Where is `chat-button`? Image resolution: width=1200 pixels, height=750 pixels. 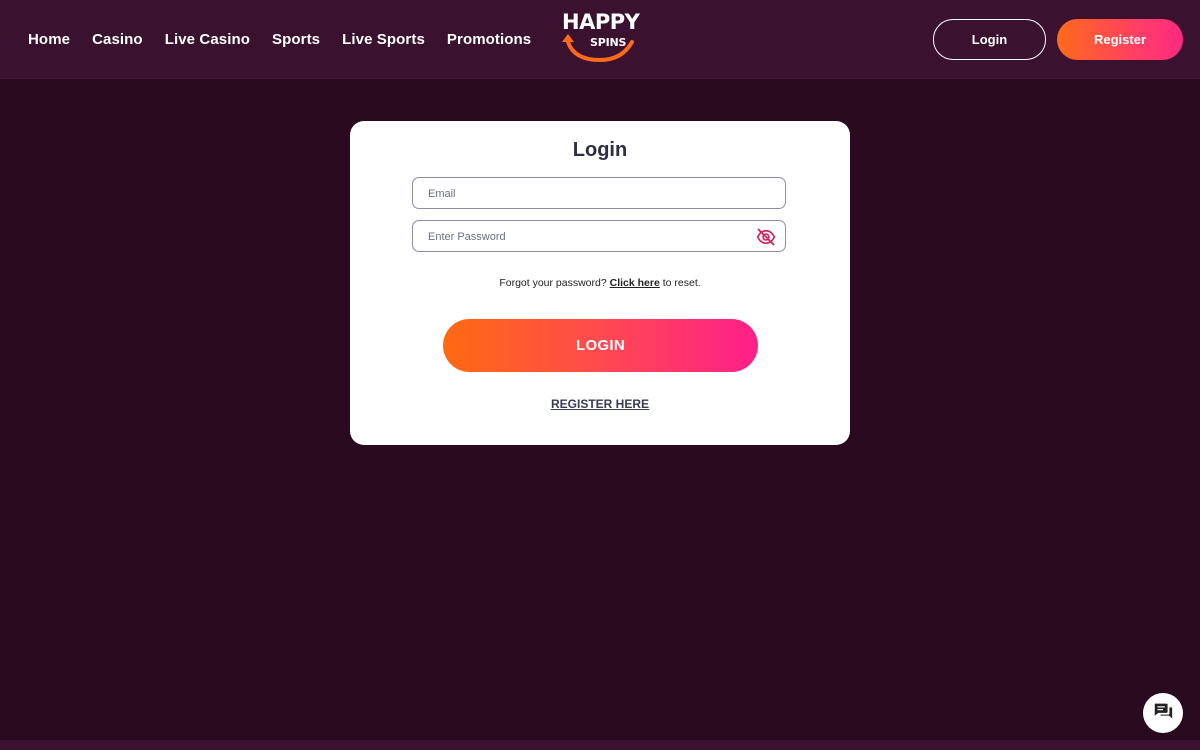
chat-button is located at coordinates (1163, 713).